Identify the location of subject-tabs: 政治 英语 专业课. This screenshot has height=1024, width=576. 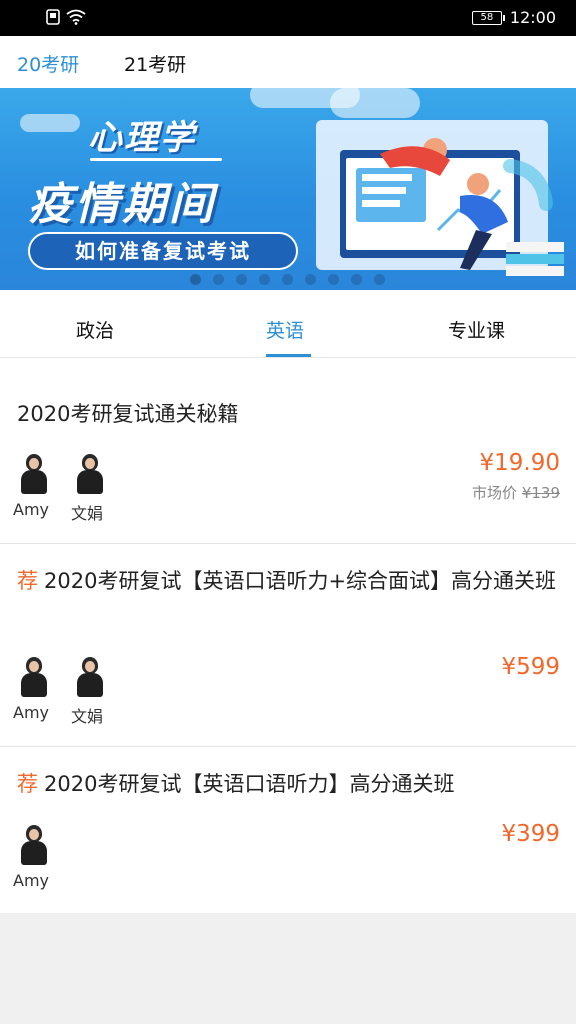
(288, 324).